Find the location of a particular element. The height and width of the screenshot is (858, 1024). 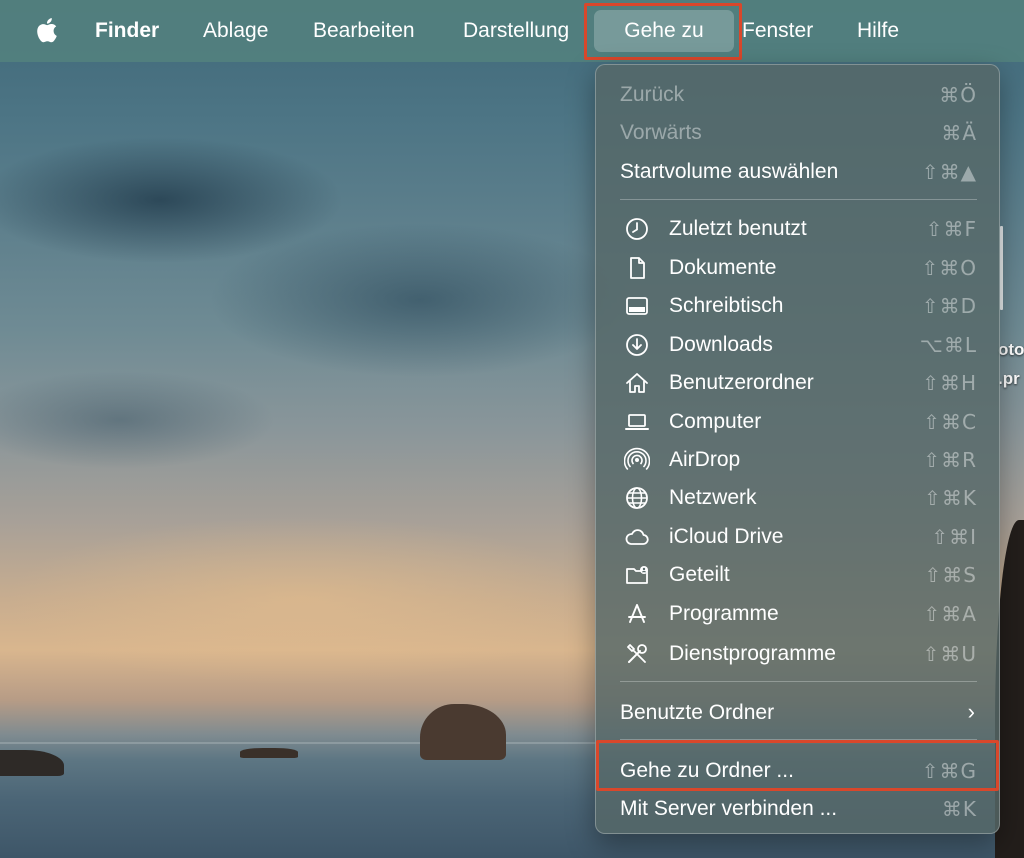

menu-item-connect-server: Mit Server verbinden ... ⌘K is located at coordinates (798, 808).